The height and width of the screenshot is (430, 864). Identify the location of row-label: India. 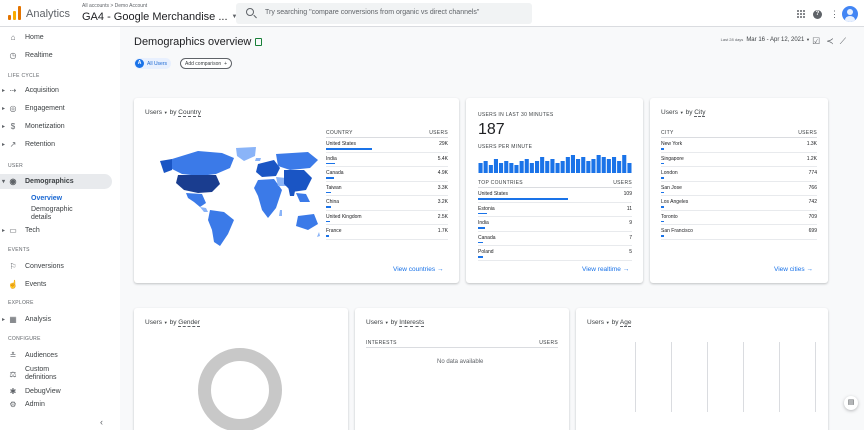
(483, 223).